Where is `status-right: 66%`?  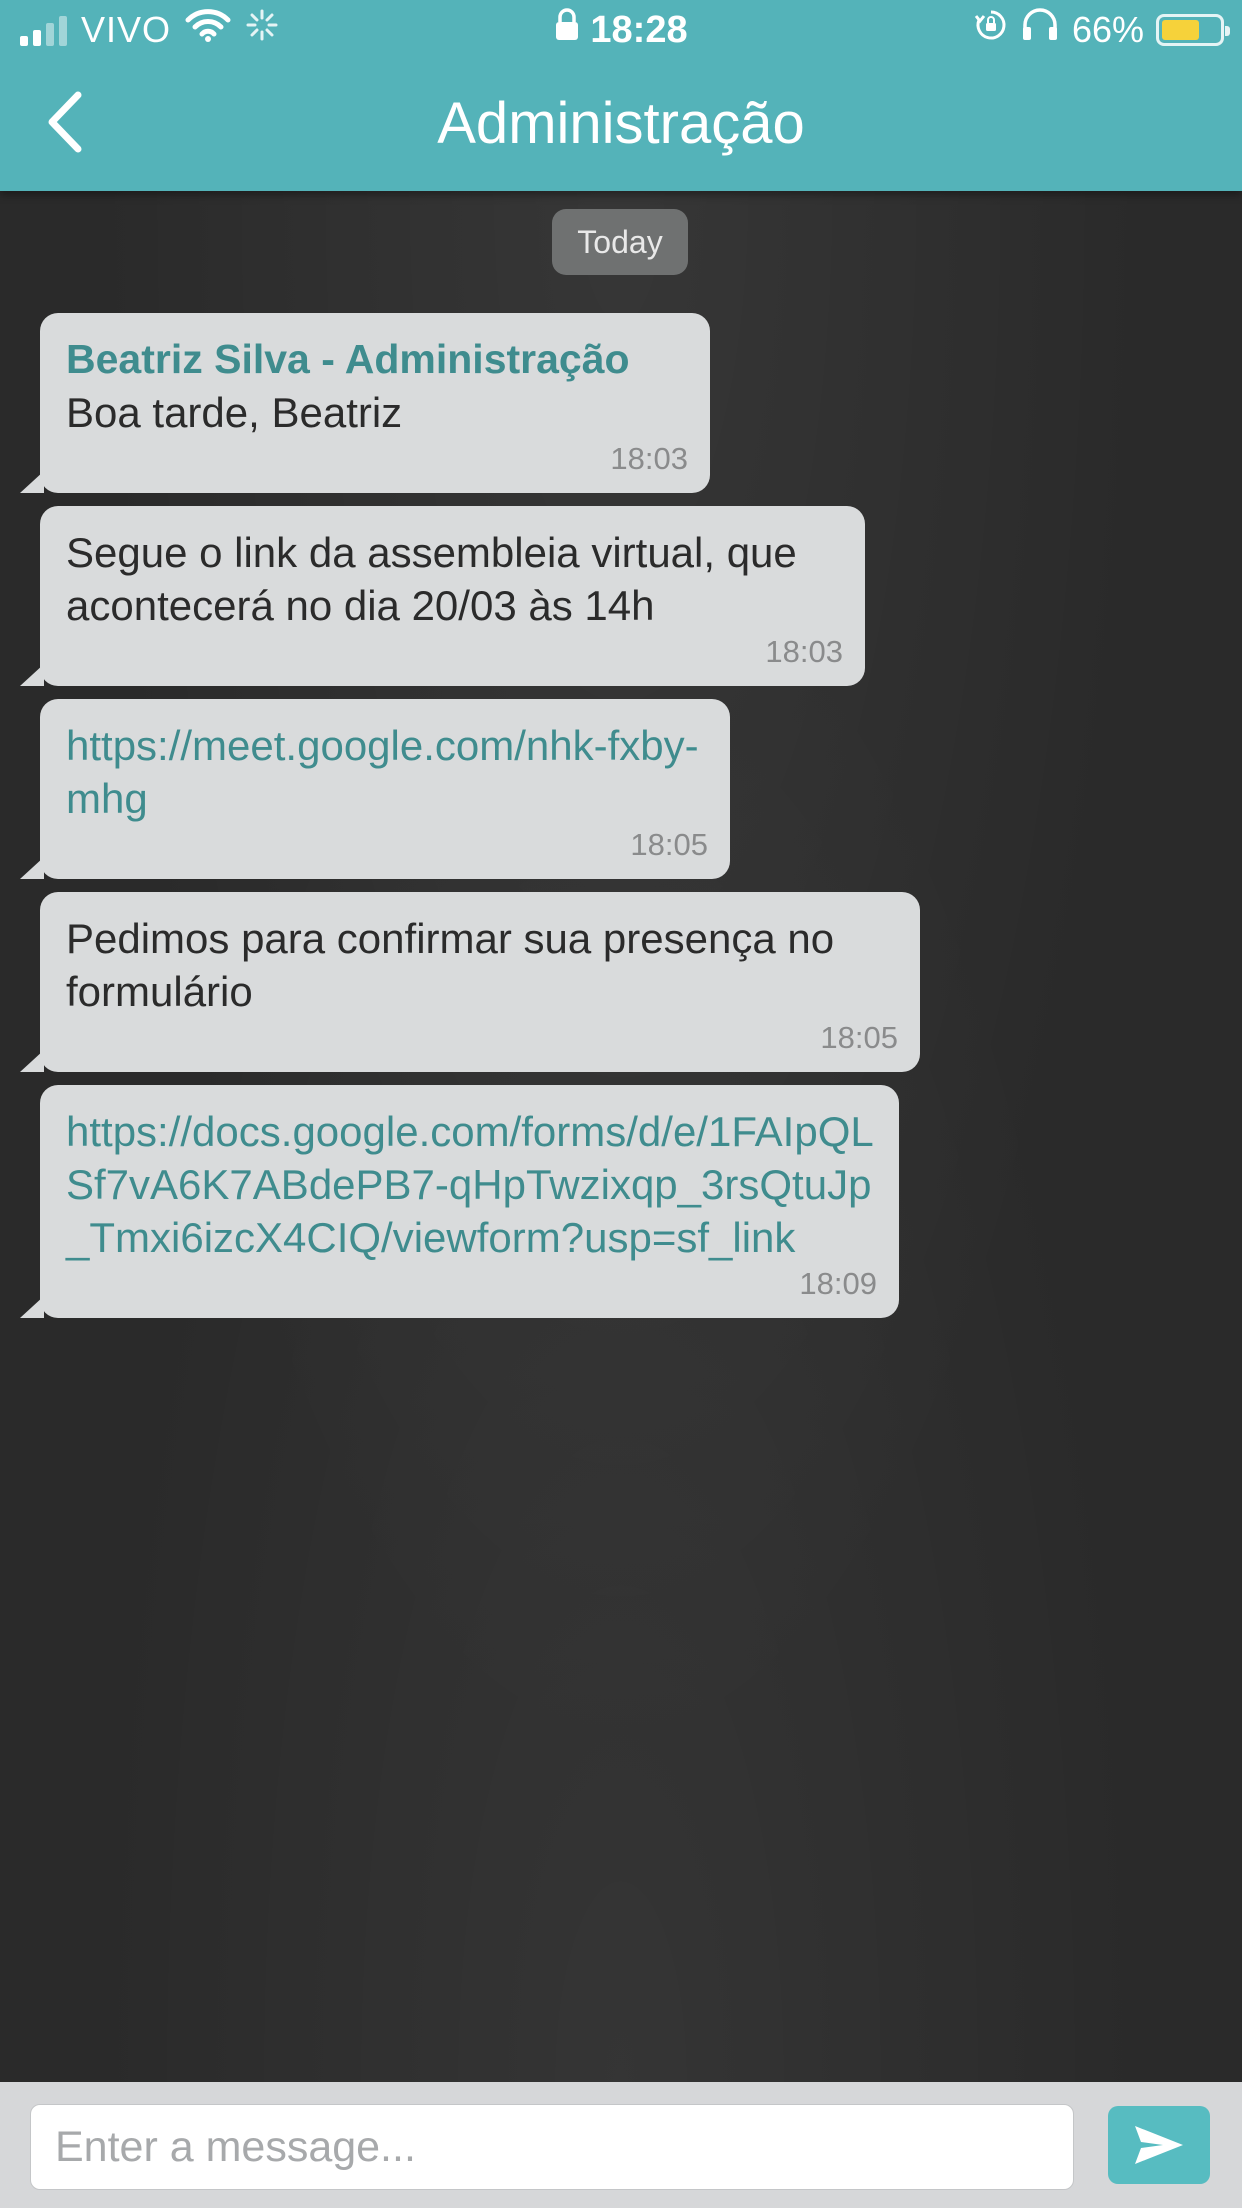 status-right: 66% is located at coordinates (1102, 29).